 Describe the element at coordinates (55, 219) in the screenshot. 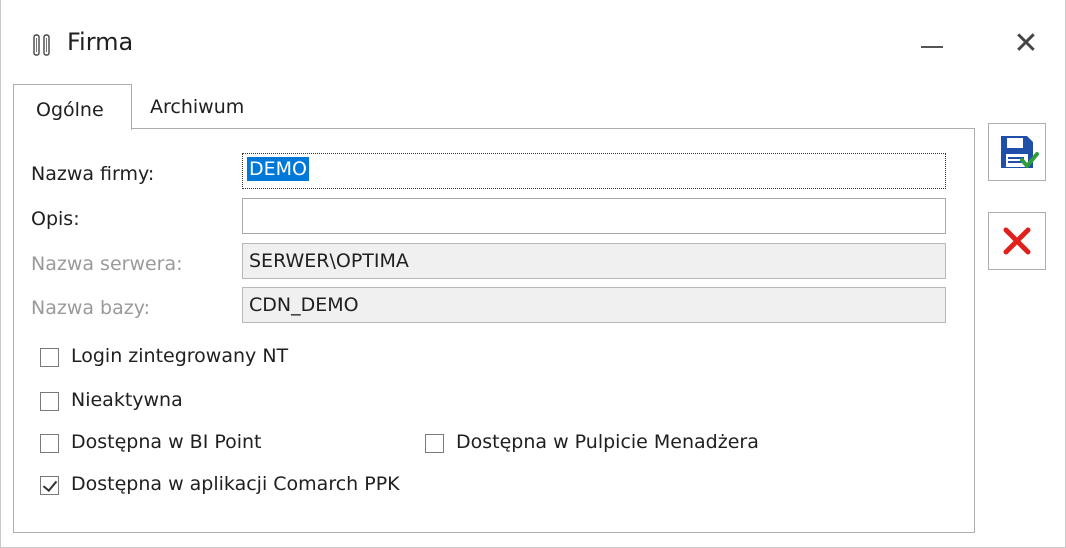

I see `description-label: Opis:` at that location.